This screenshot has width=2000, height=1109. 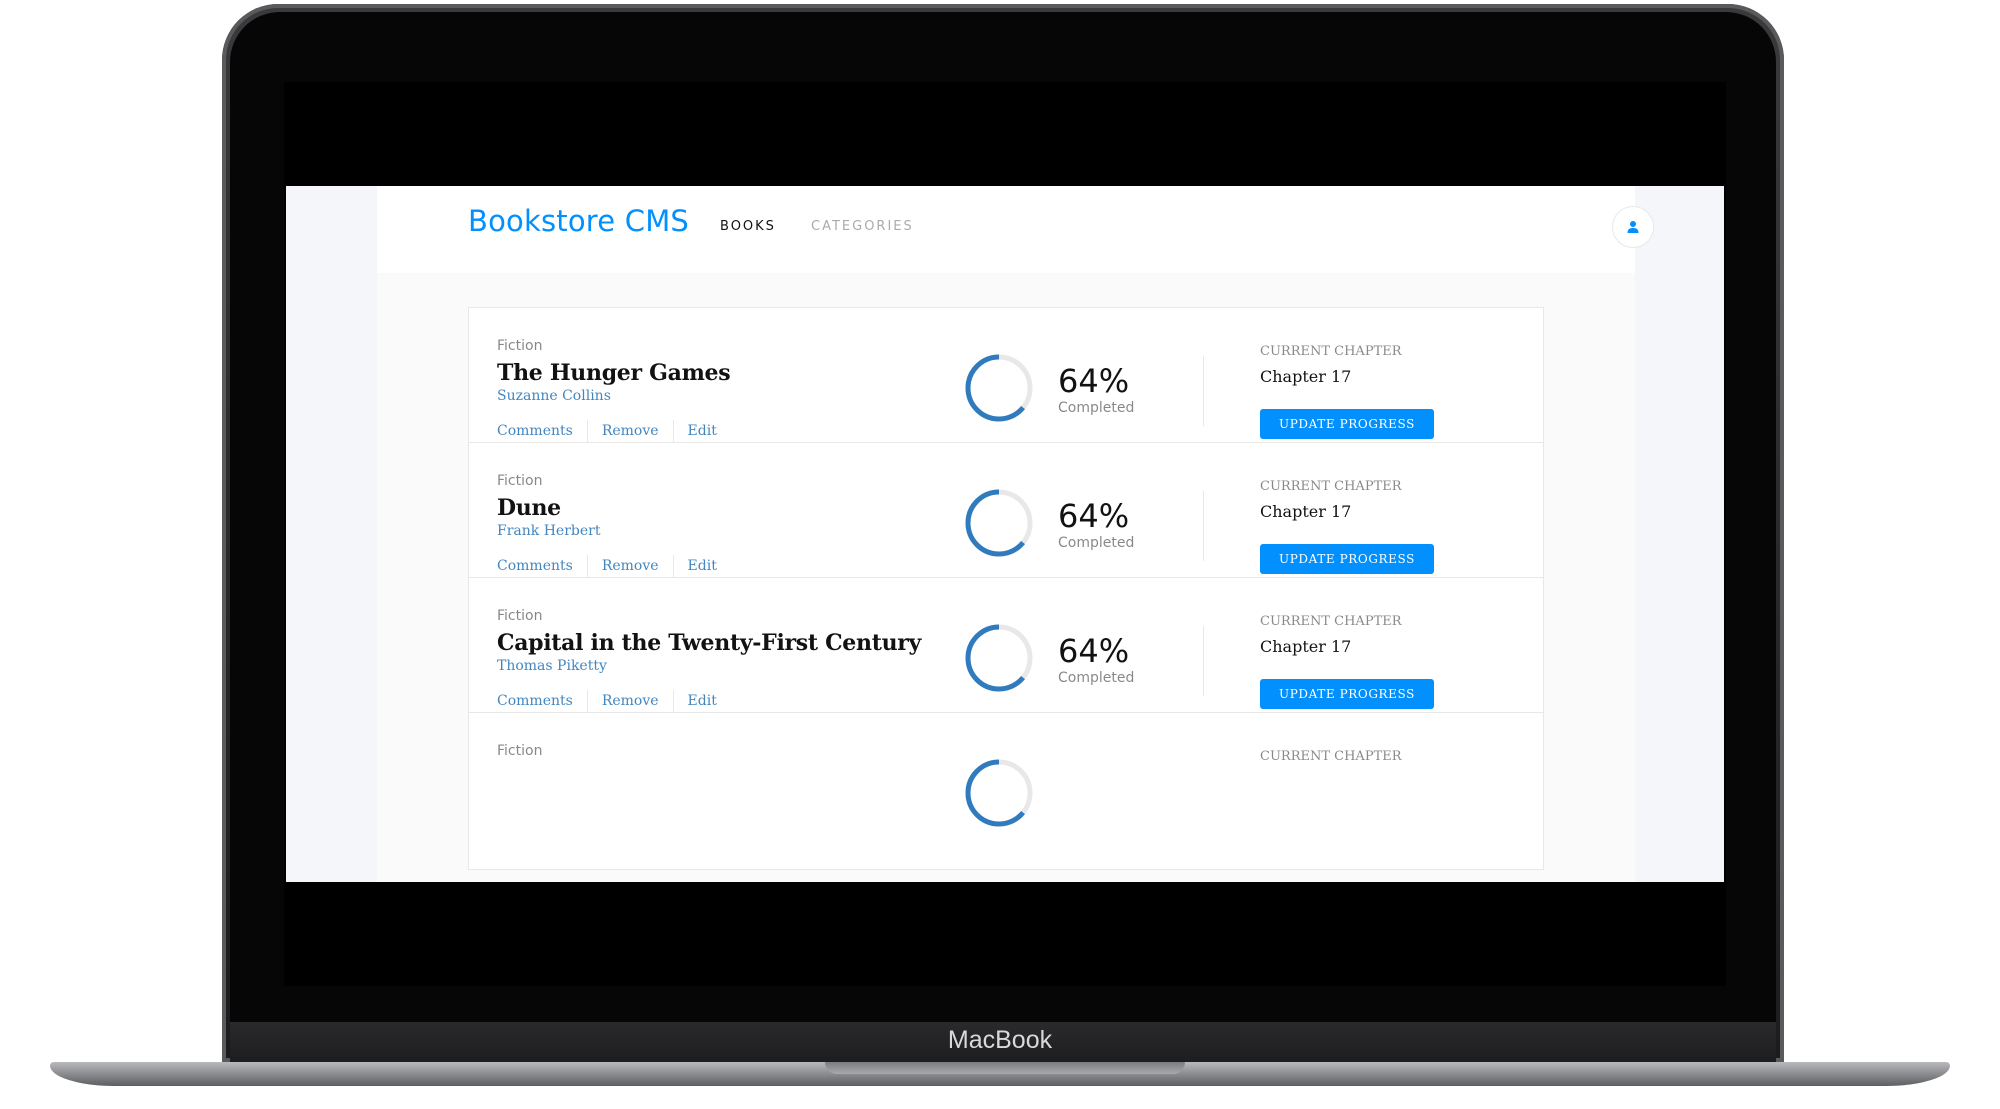 What do you see at coordinates (614, 373) in the screenshot?
I see `book-title: The Hunger Games` at bounding box center [614, 373].